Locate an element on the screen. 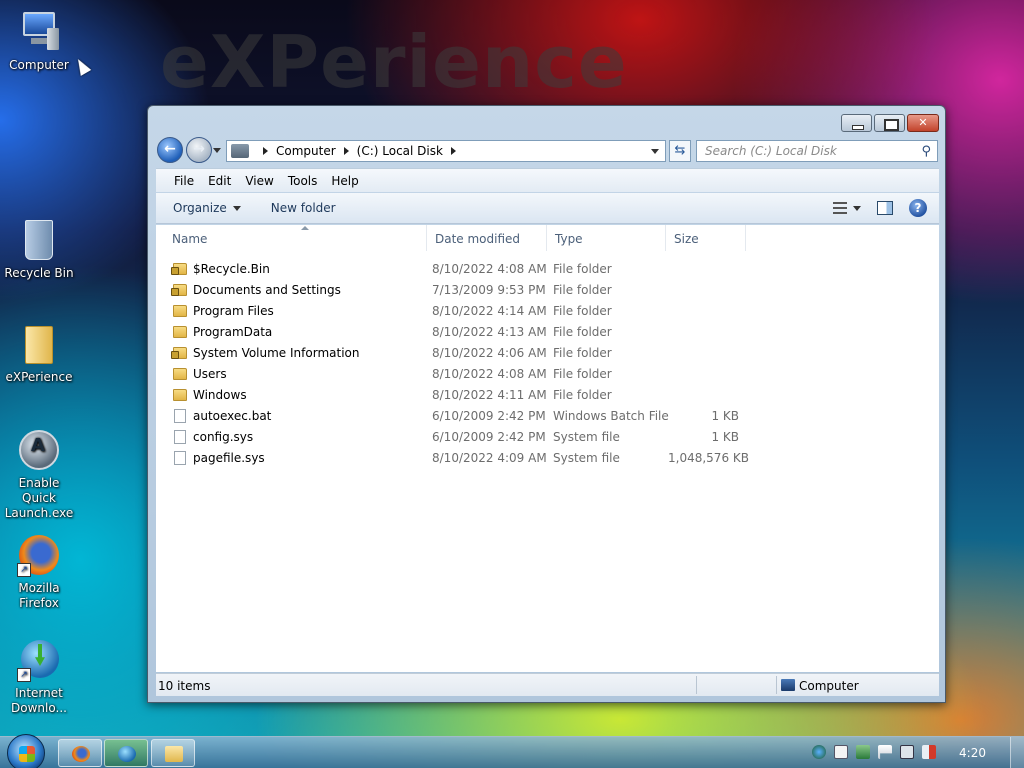  file-size: 1 KB is located at coordinates (725, 416).